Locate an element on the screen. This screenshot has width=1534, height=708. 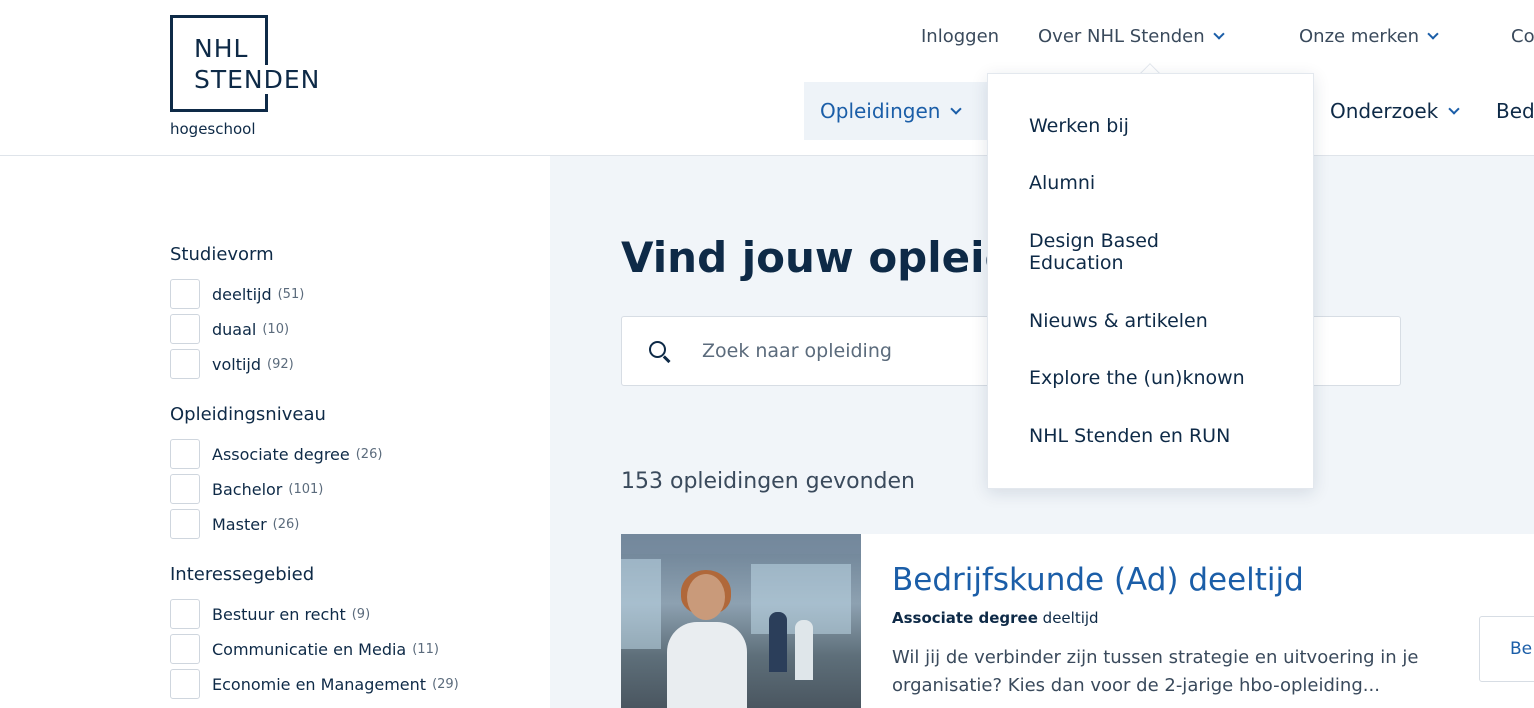
brands-label: Onze merken is located at coordinates (1359, 36).